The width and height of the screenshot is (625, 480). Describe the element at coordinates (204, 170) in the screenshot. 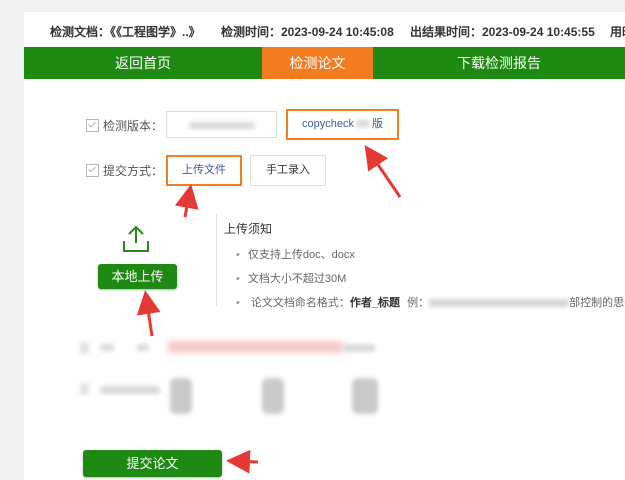

I see `upload-file-option: 上传文件` at that location.